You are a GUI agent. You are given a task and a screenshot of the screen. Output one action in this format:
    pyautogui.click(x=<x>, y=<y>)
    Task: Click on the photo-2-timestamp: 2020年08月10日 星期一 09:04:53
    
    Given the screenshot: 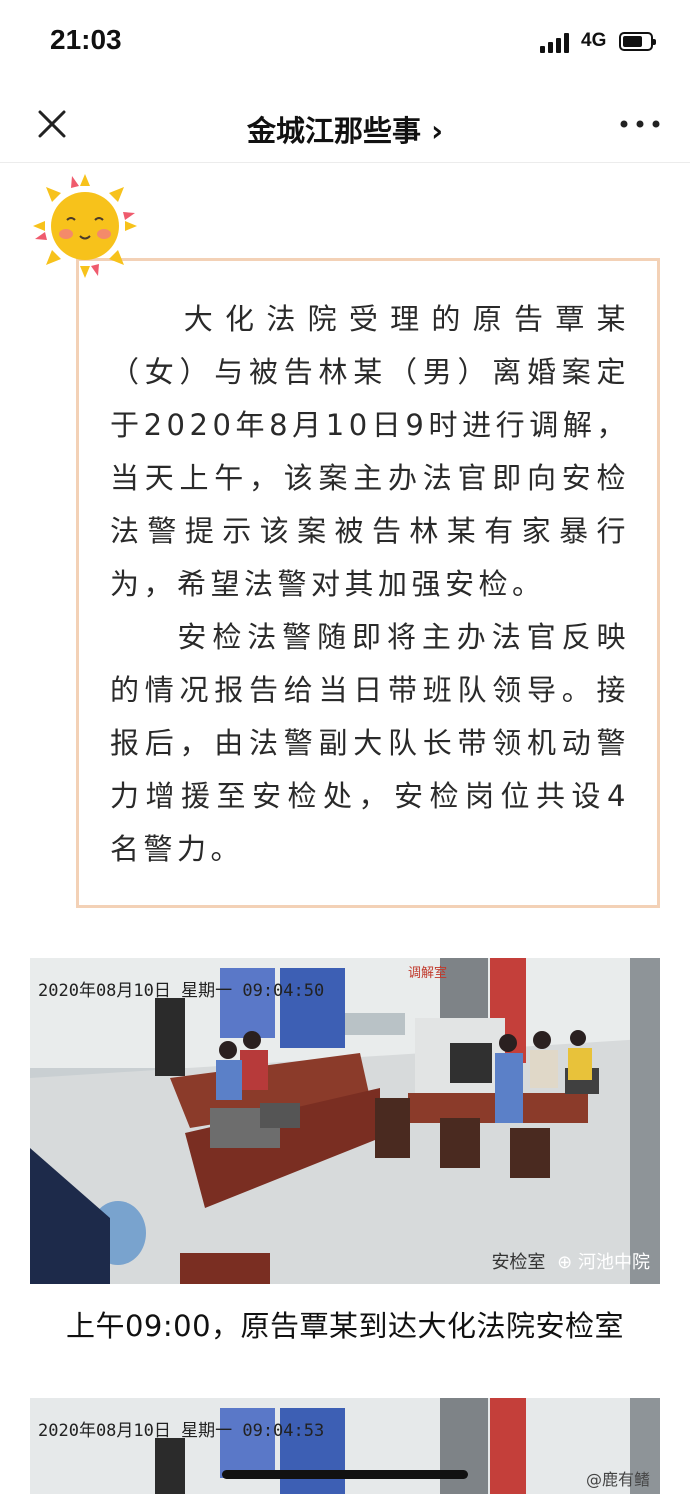 What is the action you would take?
    pyautogui.click(x=181, y=1431)
    